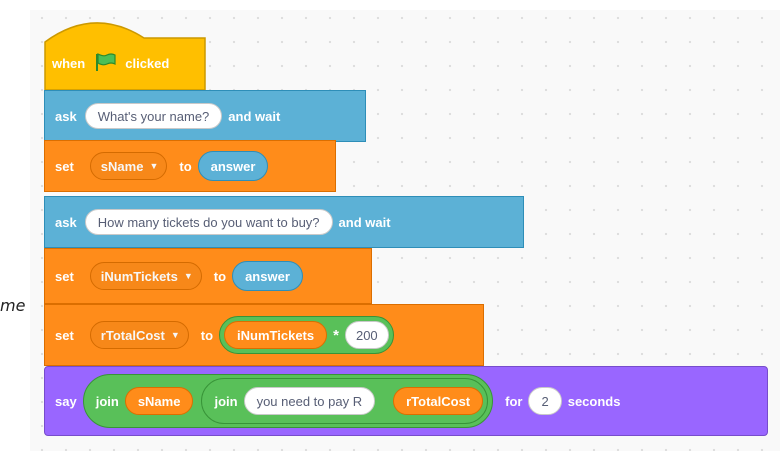 This screenshot has height=451, width=780. What do you see at coordinates (159, 401) in the screenshot?
I see `sname-reporter: sName` at bounding box center [159, 401].